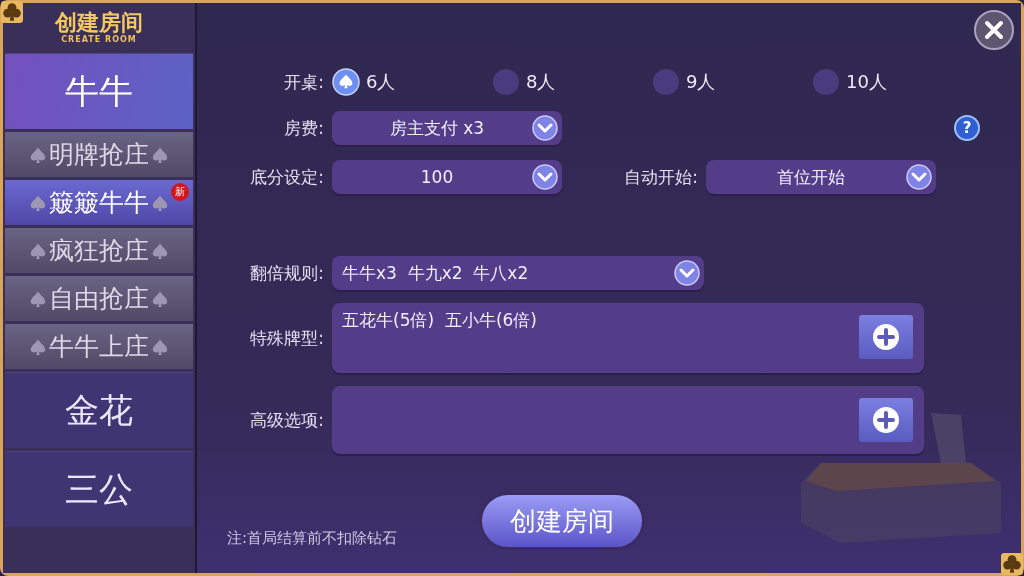  I want to click on dropdown-value: 牛牛x3 牛九x2 牛八x2, so click(436, 273).